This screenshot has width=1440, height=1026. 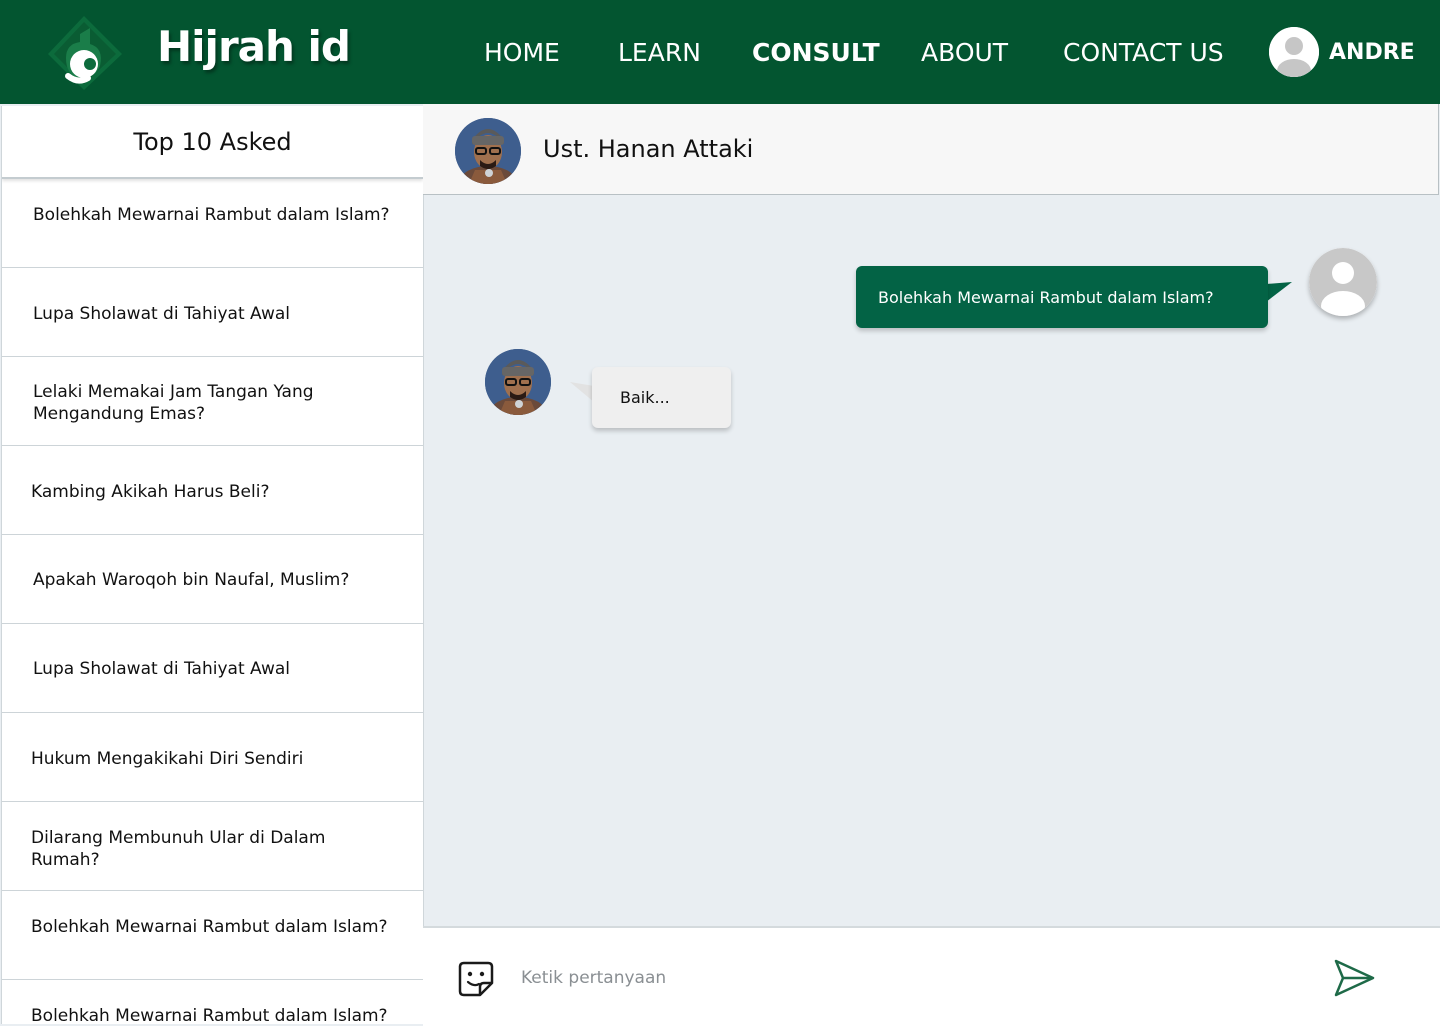 What do you see at coordinates (167, 759) in the screenshot?
I see `question-label: Hukum Mengakikahi Diri Sendiri` at bounding box center [167, 759].